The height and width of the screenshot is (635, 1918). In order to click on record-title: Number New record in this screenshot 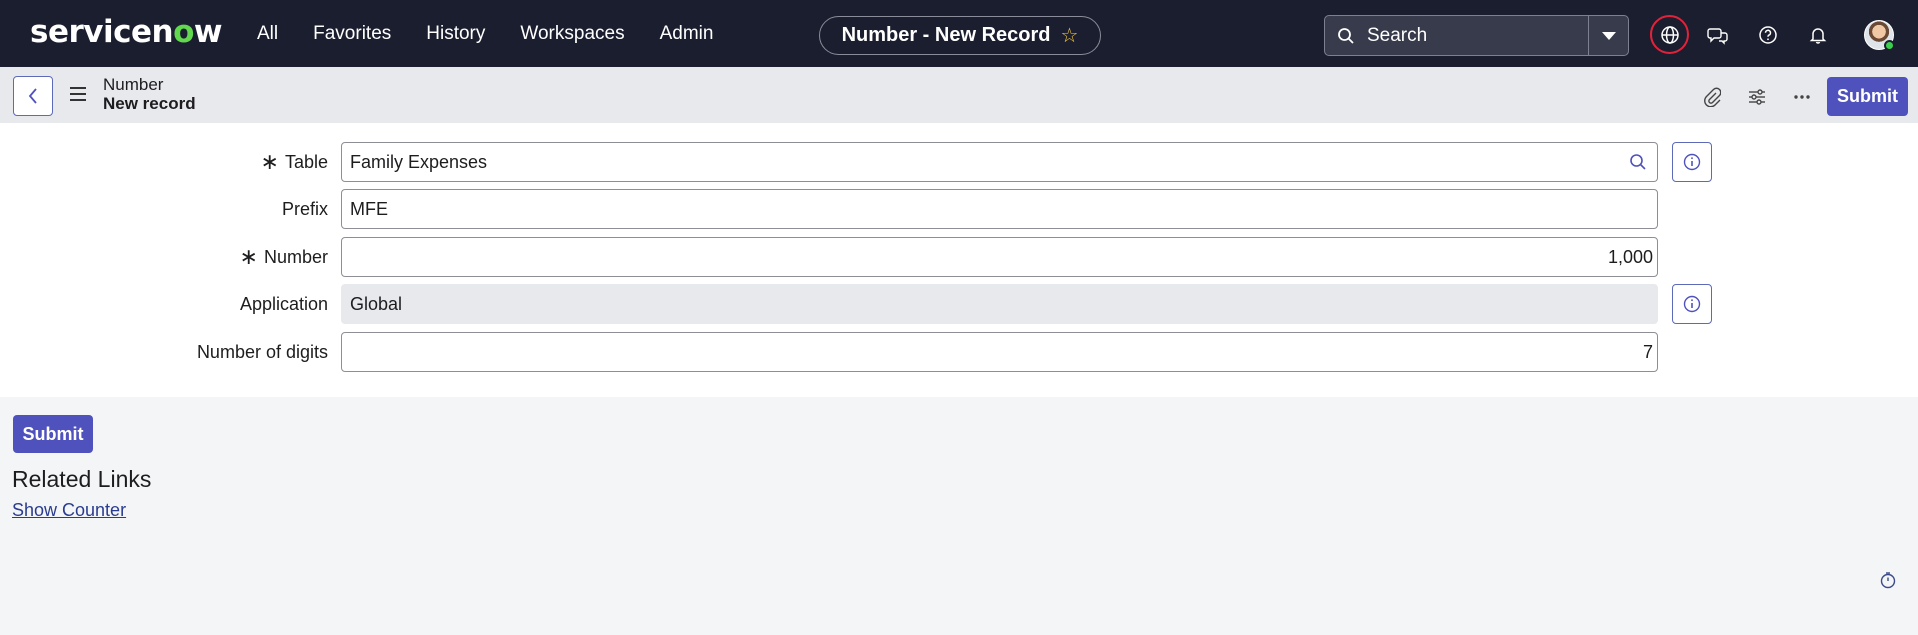, I will do `click(149, 94)`.